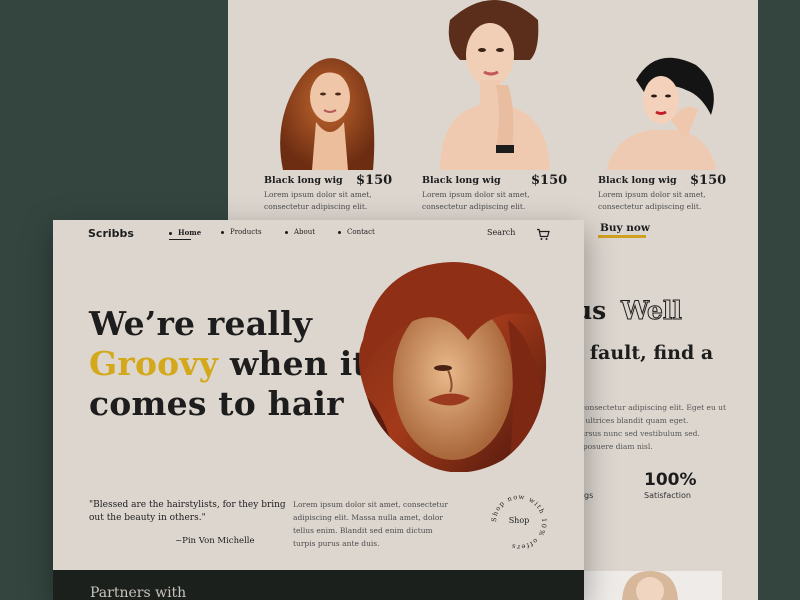 The width and height of the screenshot is (800, 600). I want to click on hero-line-1: We’re really, so click(201, 323).